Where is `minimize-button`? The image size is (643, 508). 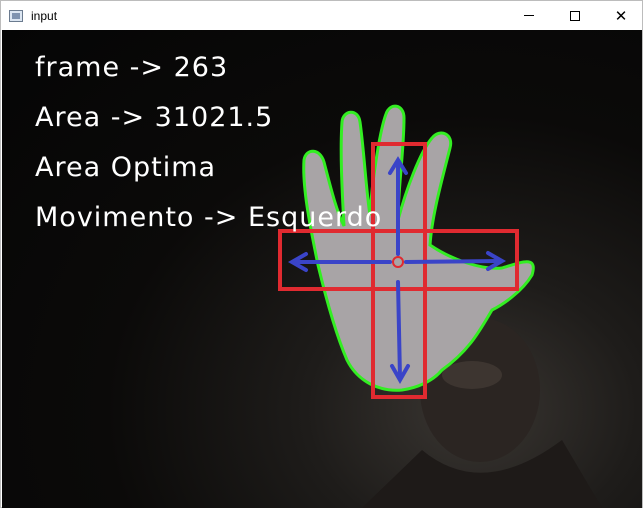 minimize-button is located at coordinates (529, 15).